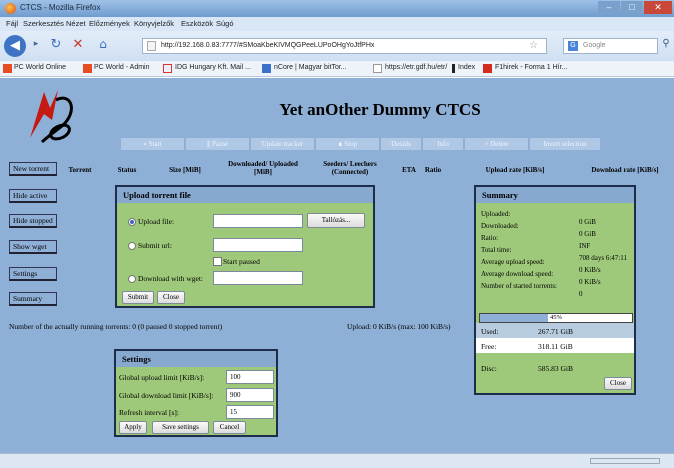  Describe the element at coordinates (443, 144) in the screenshot. I see `info-button: Info` at that location.